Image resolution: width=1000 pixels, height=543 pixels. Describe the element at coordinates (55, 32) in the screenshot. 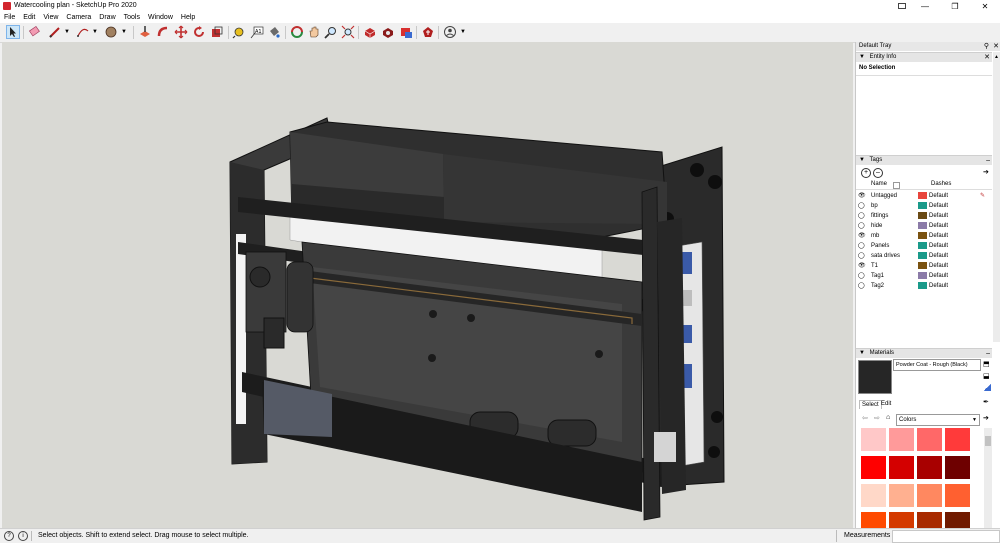

I see `pencil-line-icon` at that location.